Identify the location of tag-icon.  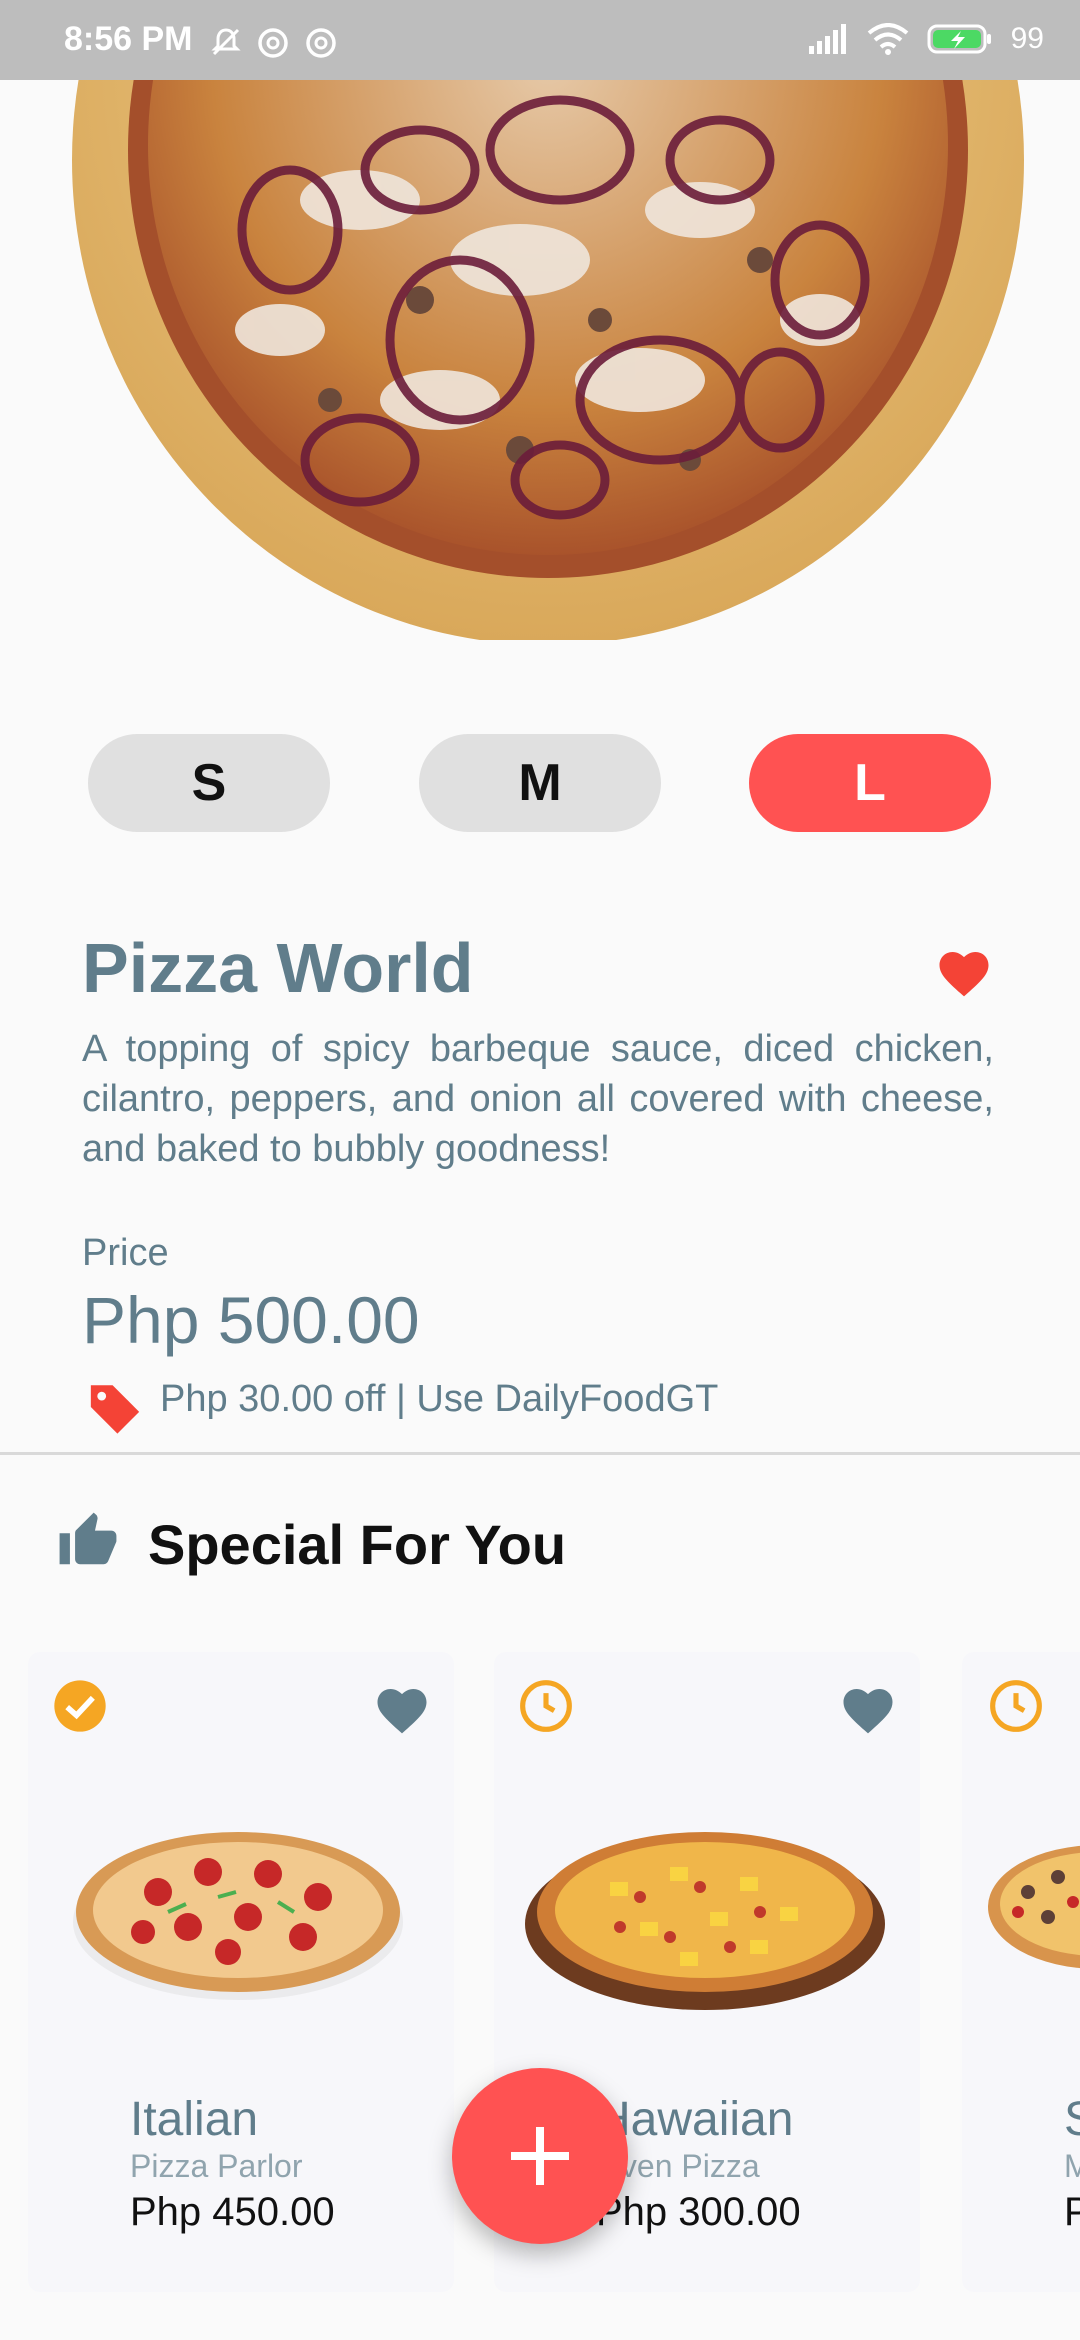
(115, 1409).